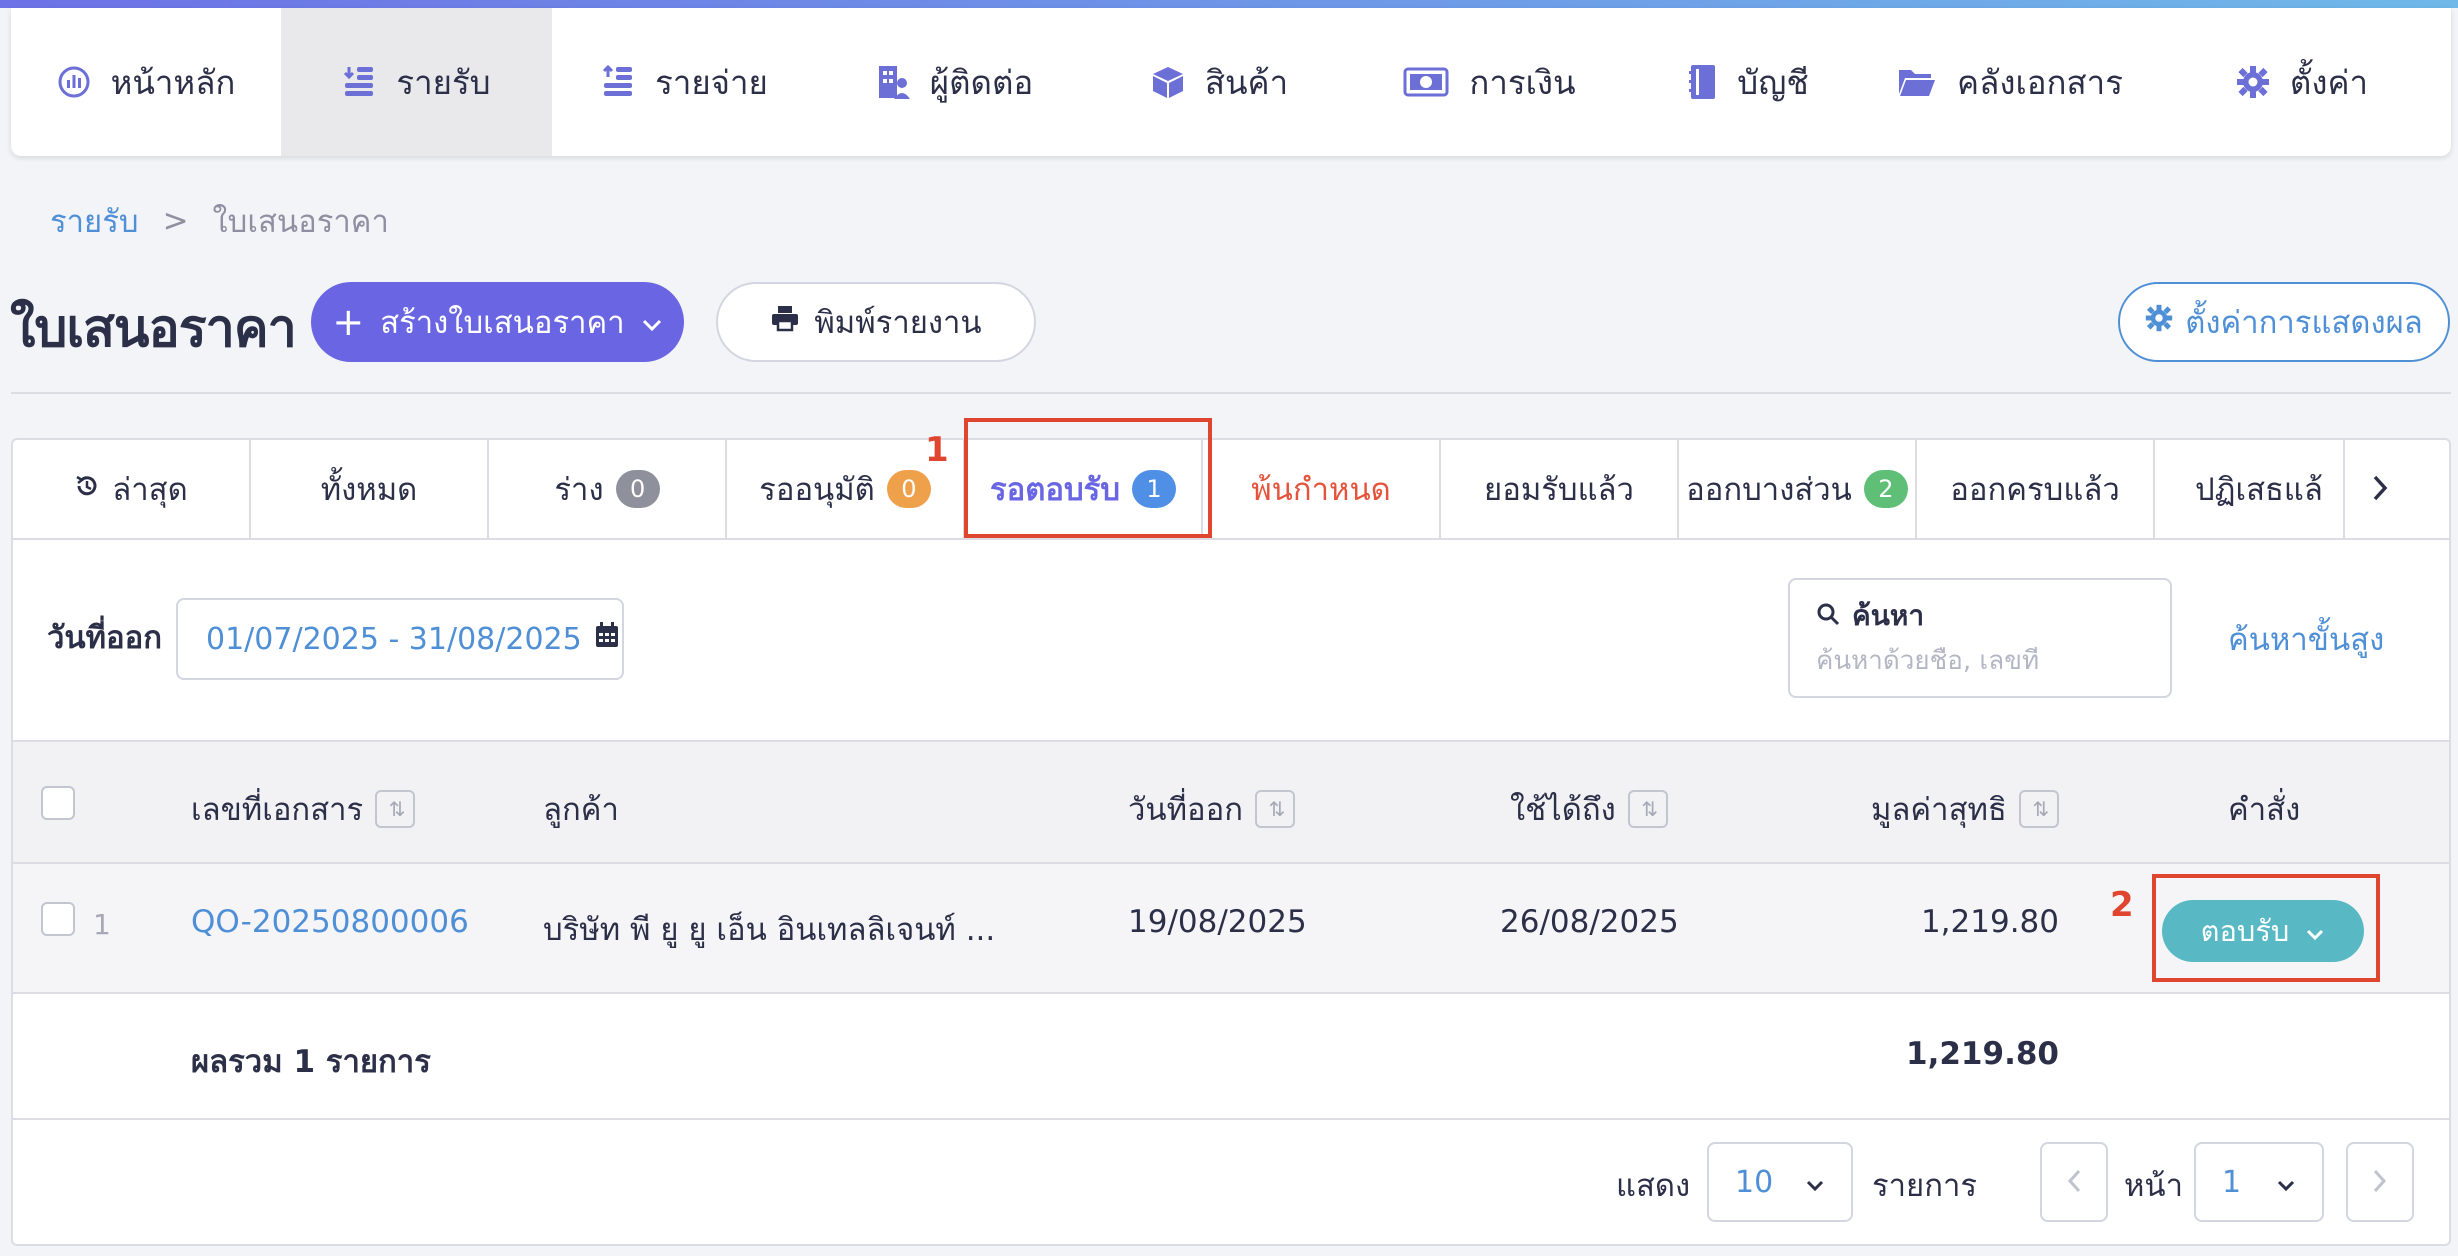  Describe the element at coordinates (581, 810) in the screenshot. I see `column-label: ลูกค้า` at that location.